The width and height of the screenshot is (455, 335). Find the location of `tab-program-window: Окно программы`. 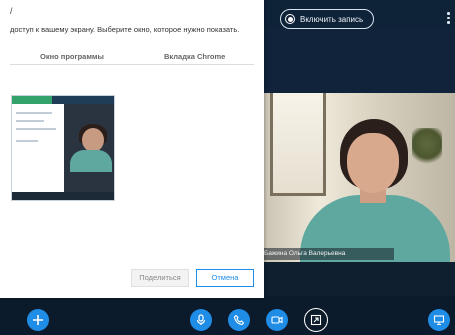

tab-program-window: Окно программы is located at coordinates (72, 56).